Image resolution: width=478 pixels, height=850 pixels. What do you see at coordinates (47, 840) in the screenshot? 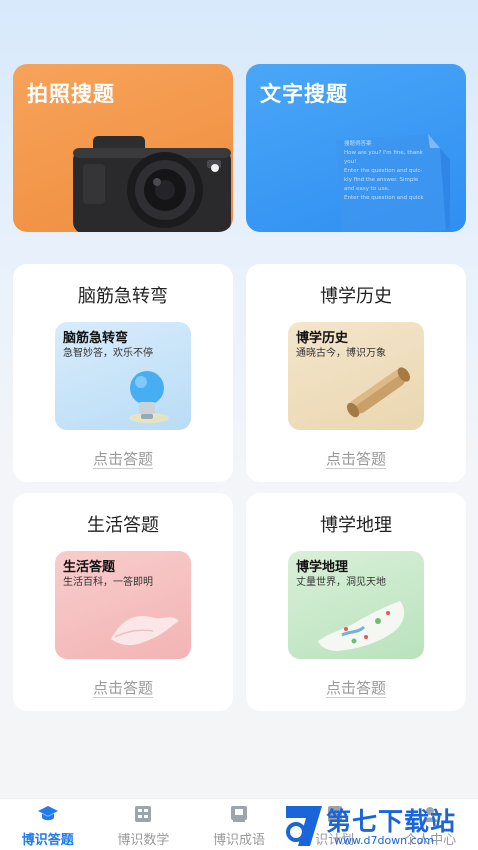
I see `tab-label: 博识答题` at bounding box center [47, 840].